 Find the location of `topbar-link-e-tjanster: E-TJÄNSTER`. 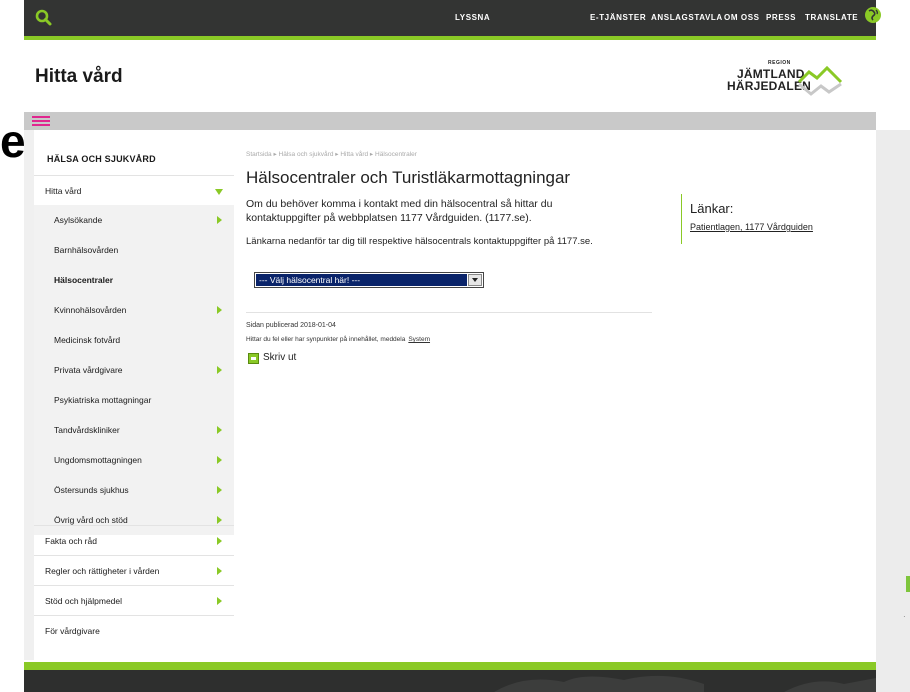

topbar-link-e-tjanster: E-TJÄNSTER is located at coordinates (618, 17).